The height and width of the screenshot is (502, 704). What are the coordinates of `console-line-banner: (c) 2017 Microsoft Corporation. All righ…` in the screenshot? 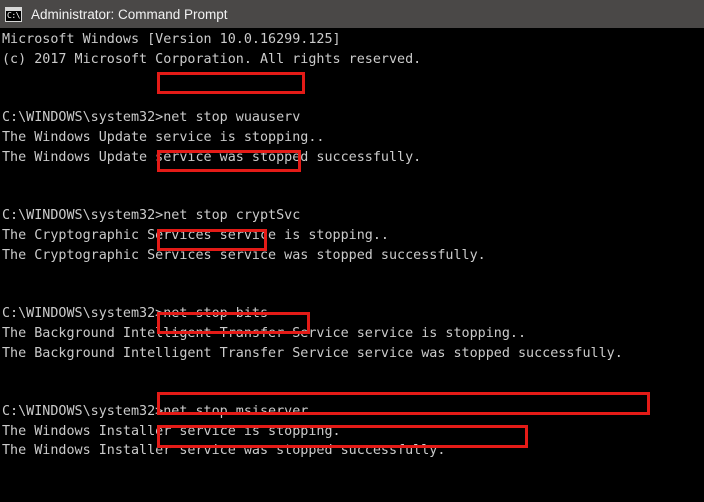 It's located at (212, 59).